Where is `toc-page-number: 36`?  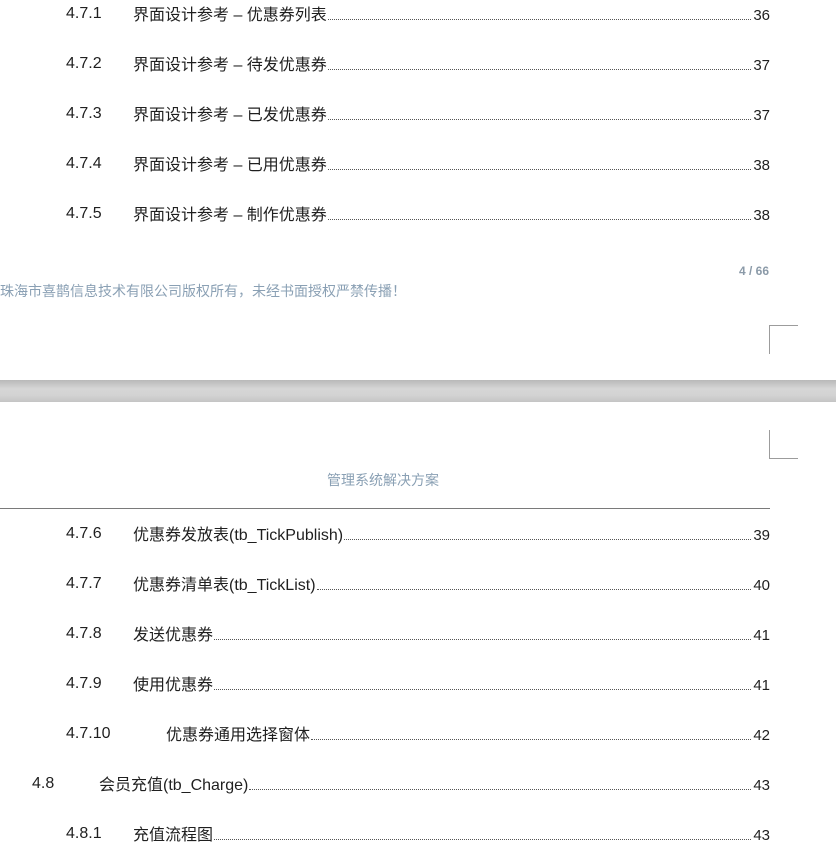 toc-page-number: 36 is located at coordinates (761, 15).